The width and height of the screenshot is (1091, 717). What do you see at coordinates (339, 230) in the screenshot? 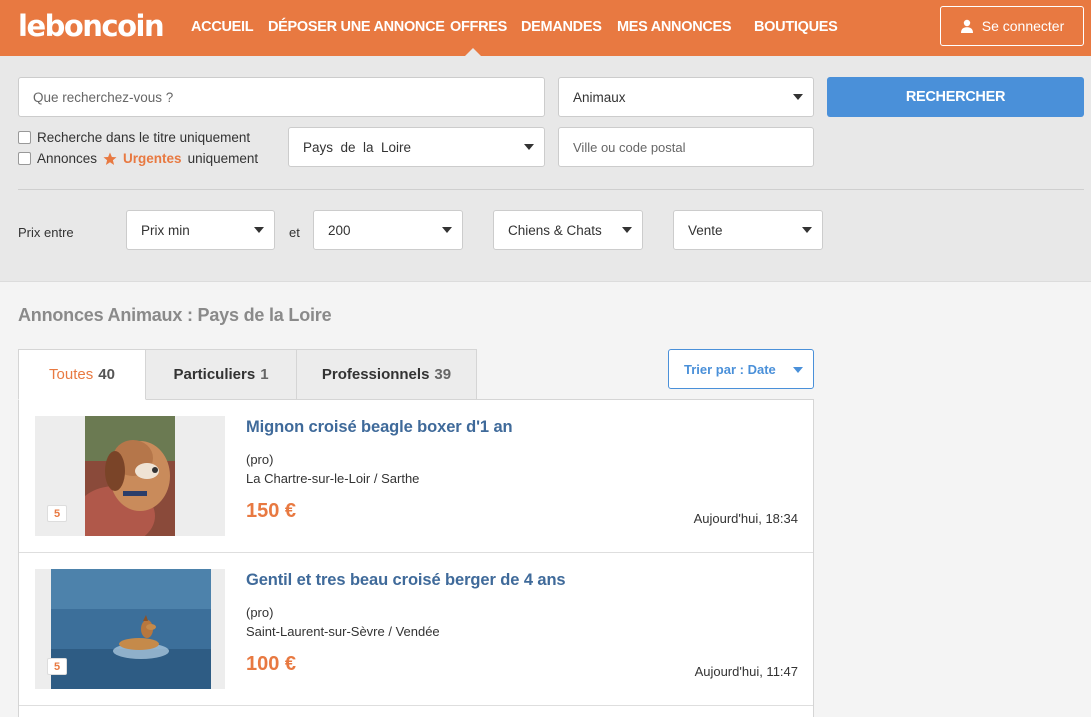
I see `price-max-value: 200` at bounding box center [339, 230].